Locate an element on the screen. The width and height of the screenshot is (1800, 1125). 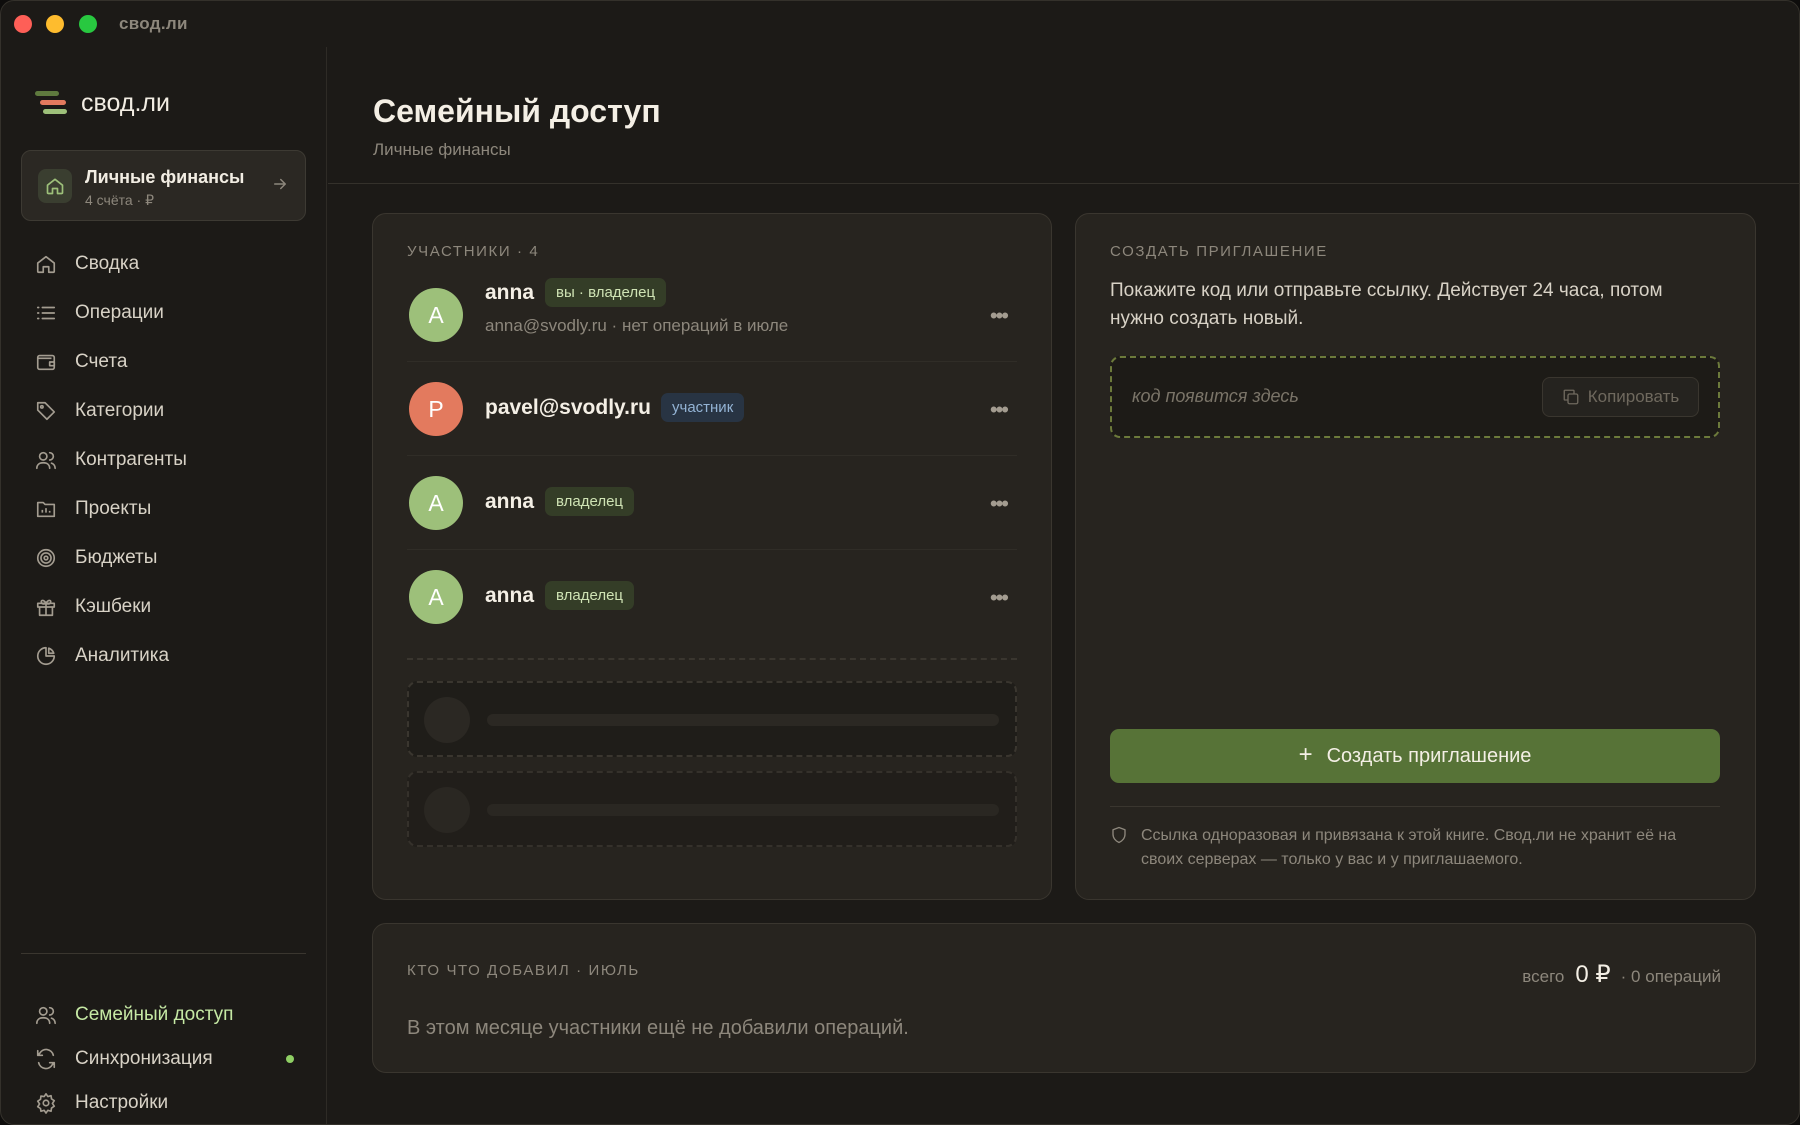
invite-heading: СОЗДАТЬ ПРИГЛАШЕНИЕ is located at coordinates (1219, 251).